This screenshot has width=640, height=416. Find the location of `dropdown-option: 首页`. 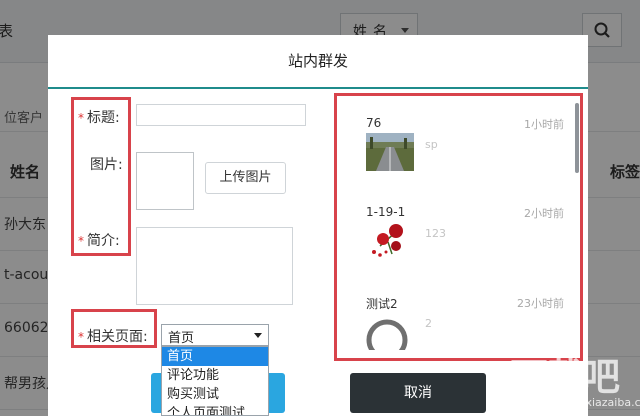

dropdown-option: 首页 is located at coordinates (215, 356).